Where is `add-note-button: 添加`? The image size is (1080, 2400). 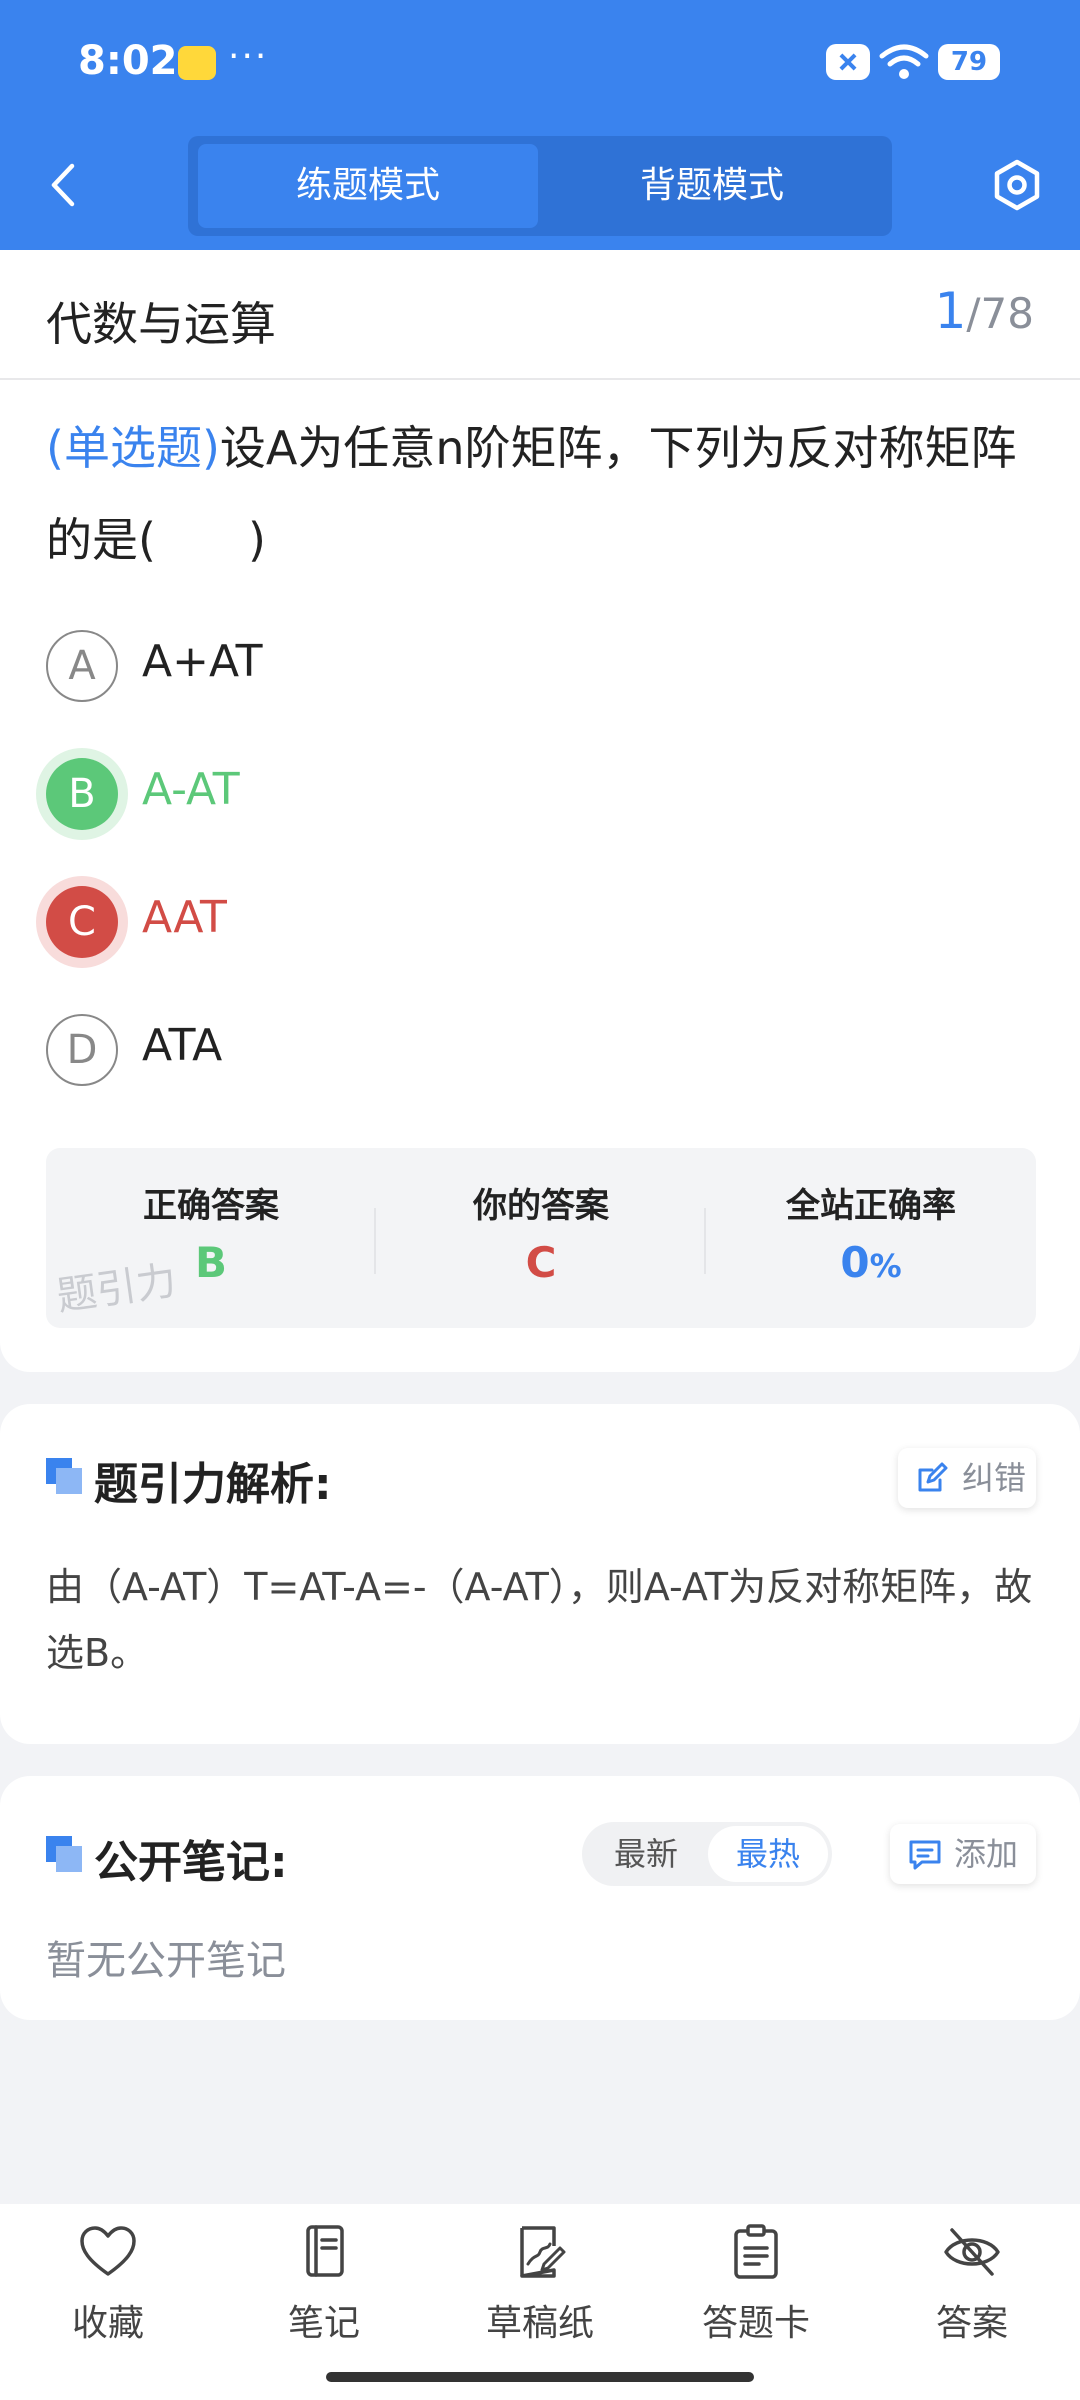
add-note-button: 添加 is located at coordinates (963, 1854).